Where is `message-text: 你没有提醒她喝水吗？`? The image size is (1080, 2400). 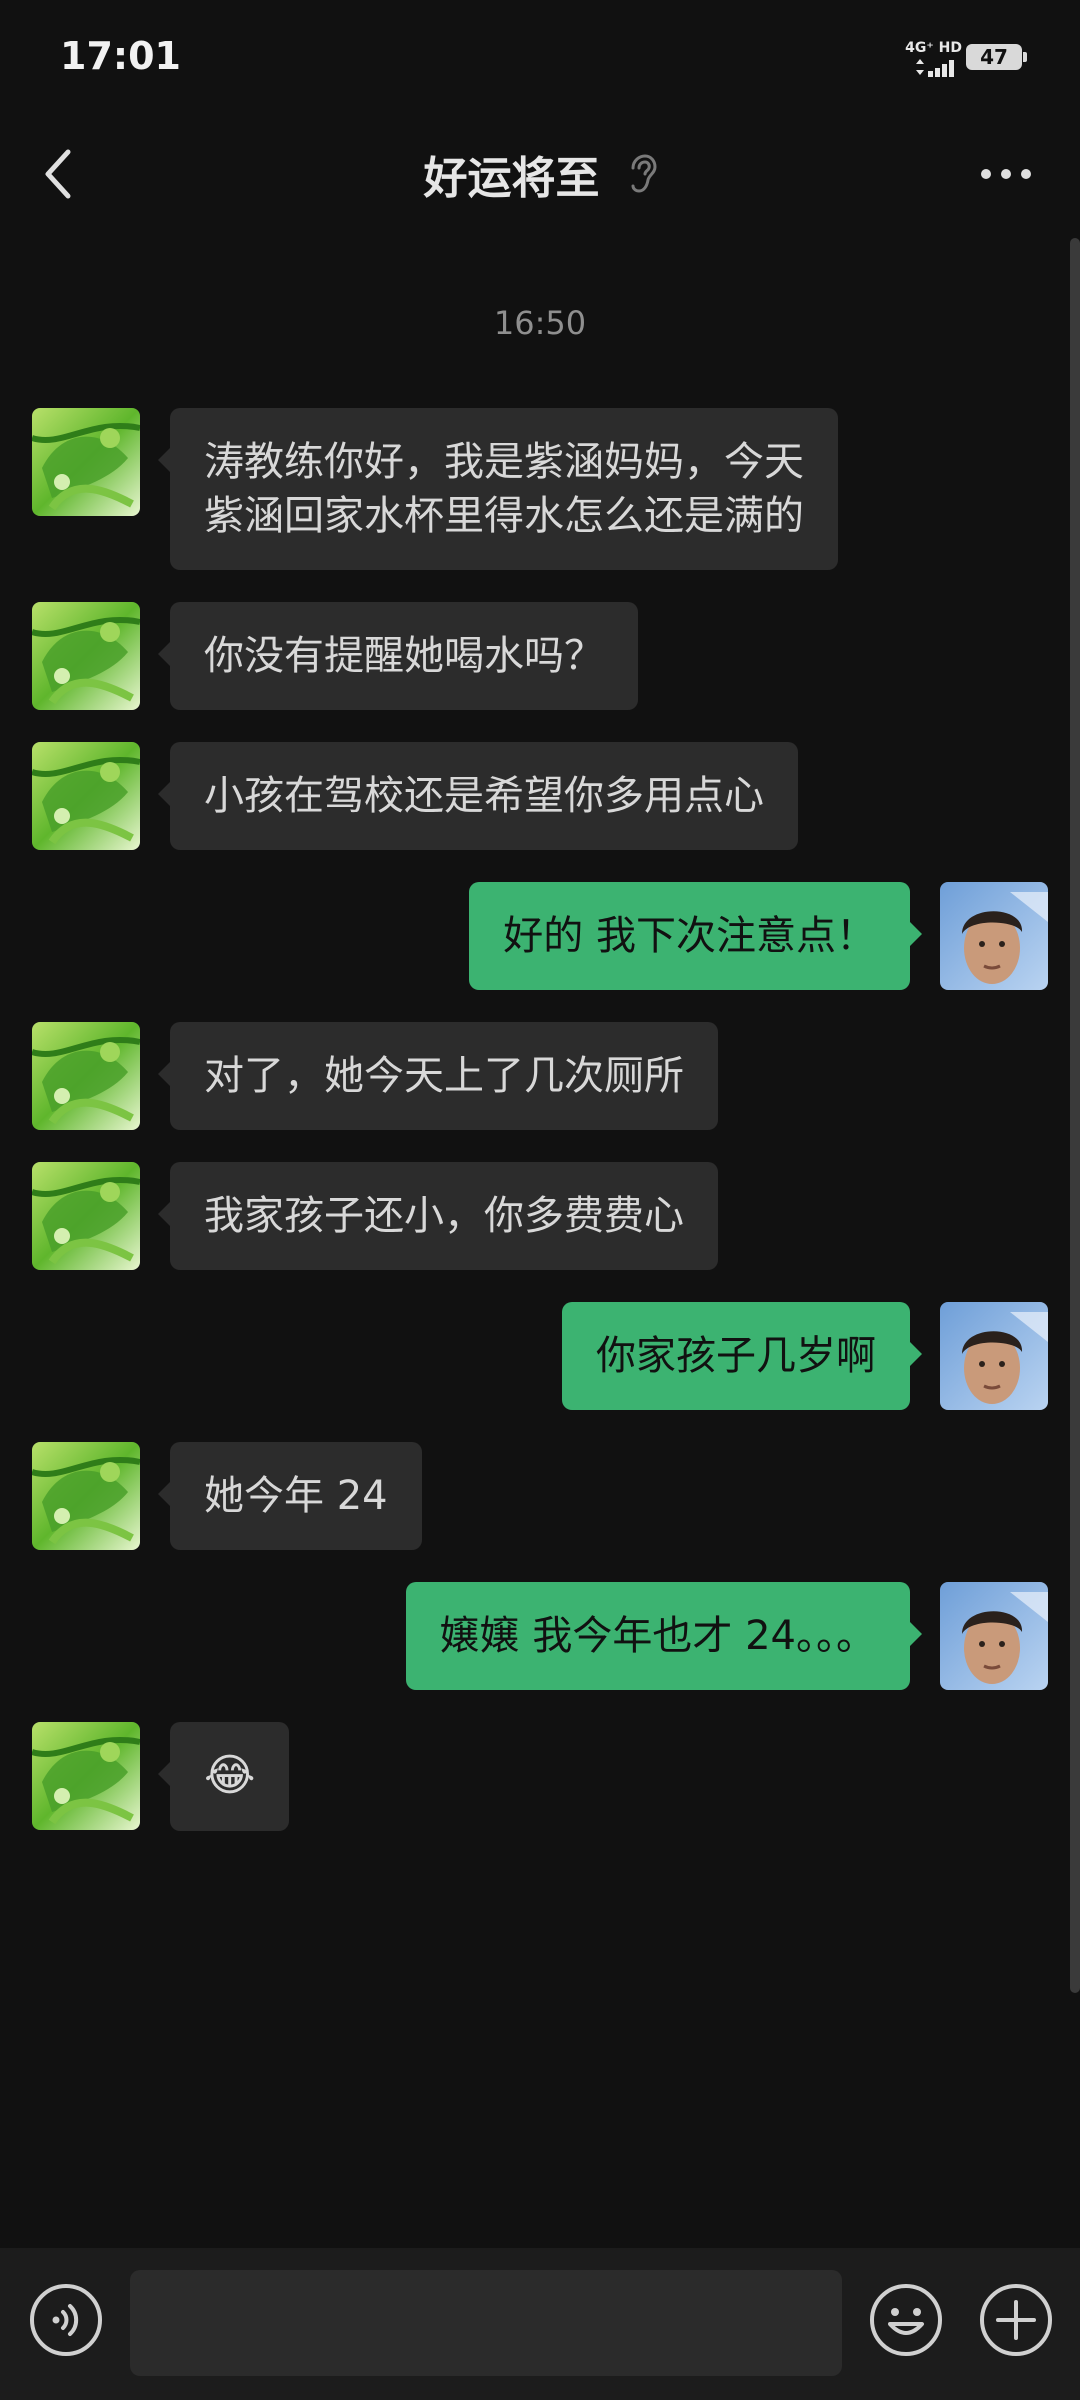
message-text: 你没有提醒她喝水吗？ is located at coordinates (404, 656).